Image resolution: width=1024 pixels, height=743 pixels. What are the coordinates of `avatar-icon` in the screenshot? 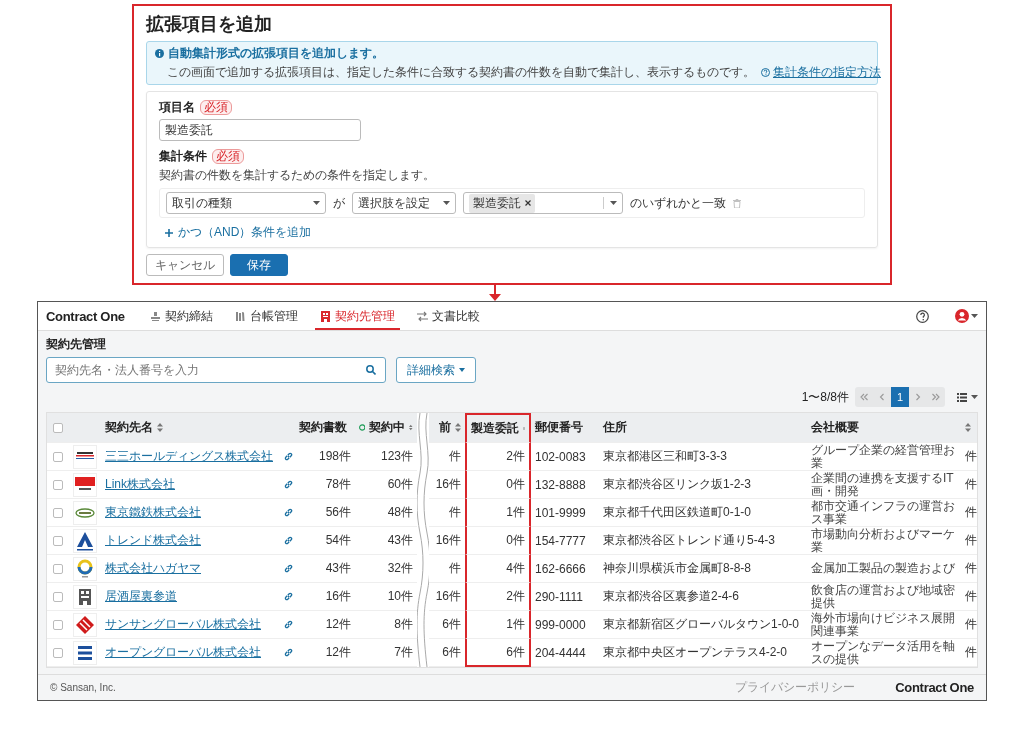 It's located at (962, 316).